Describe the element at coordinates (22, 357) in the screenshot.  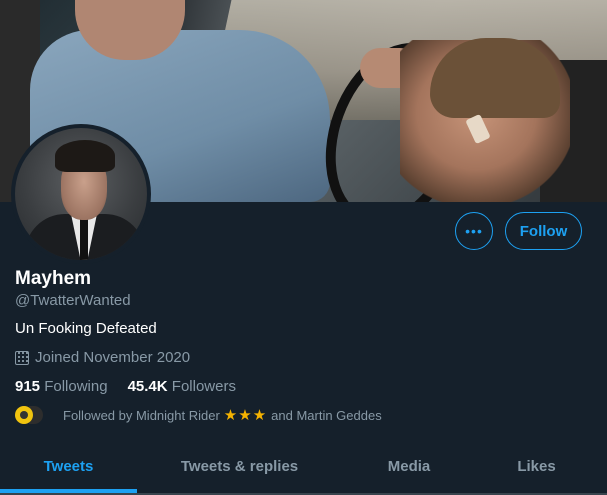
I see `calendar-icon` at that location.